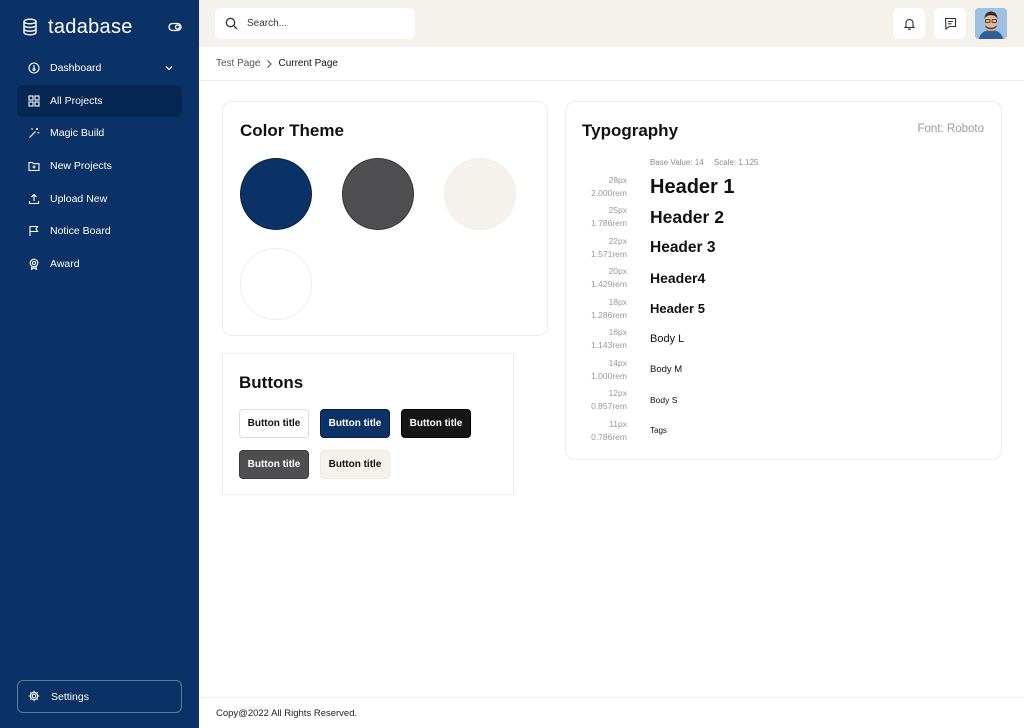 This screenshot has width=1024, height=728. I want to click on chevron-down-icon, so click(169, 68).